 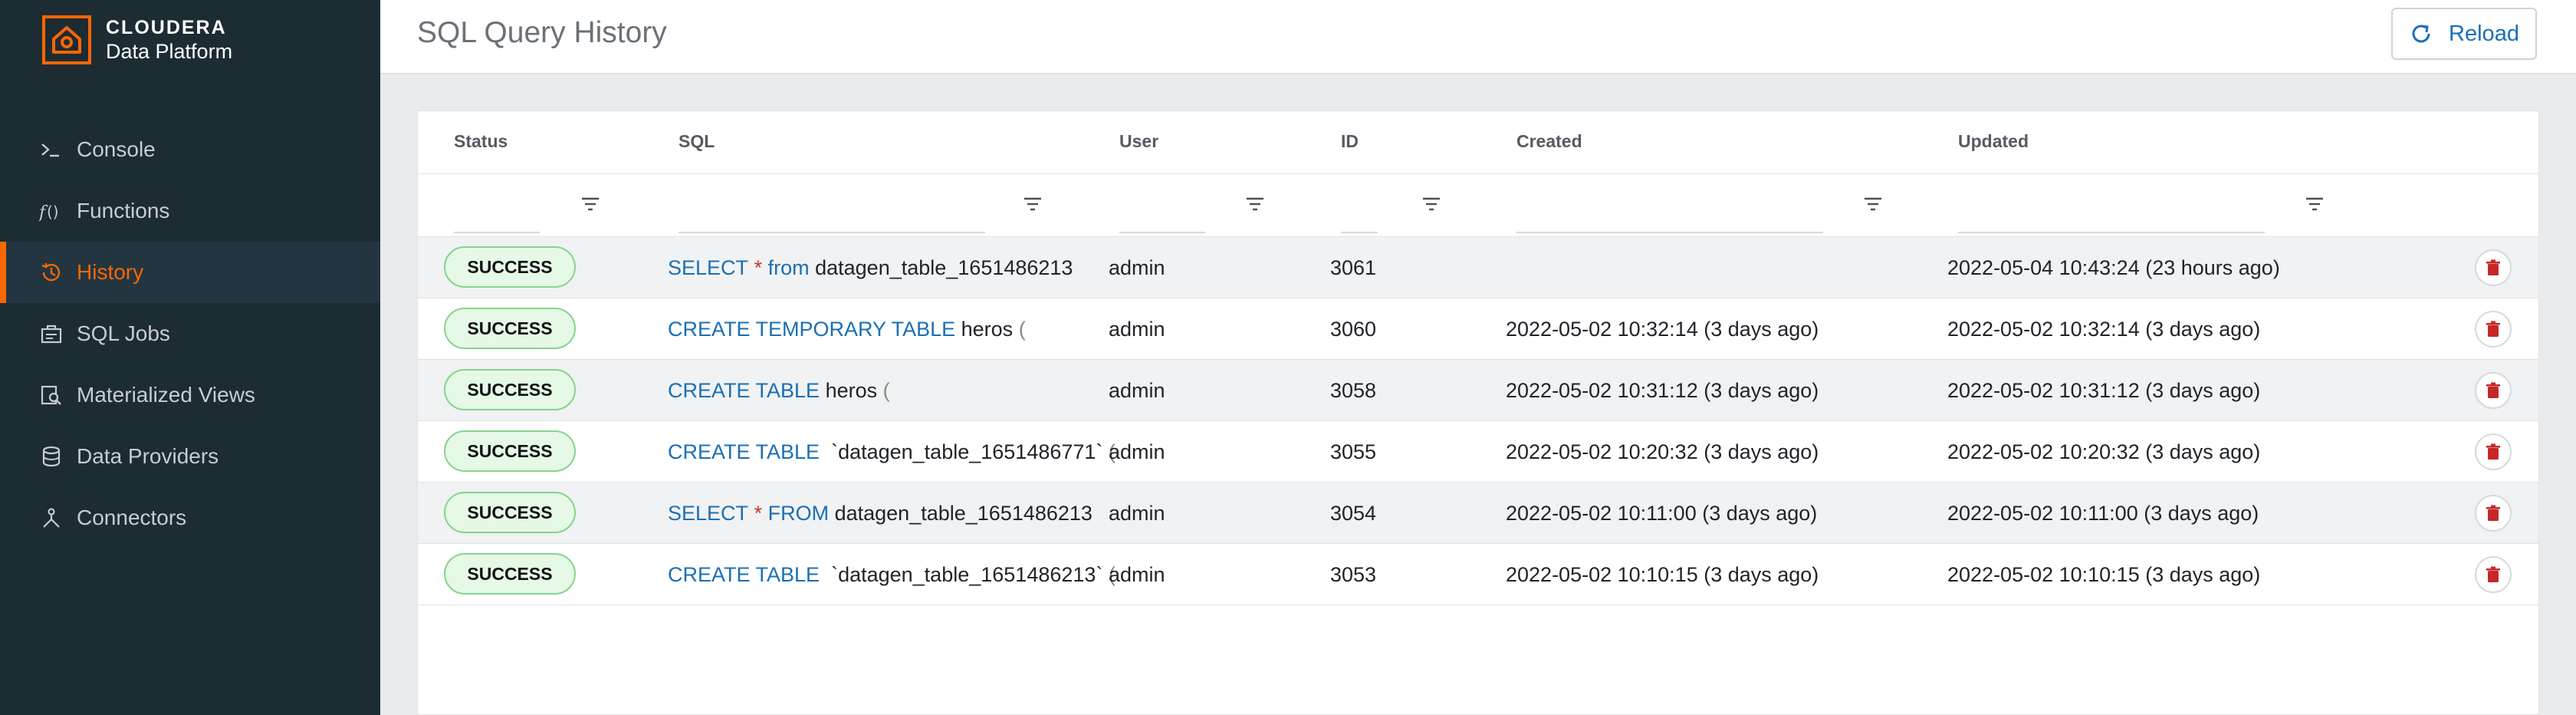 What do you see at coordinates (51, 334) in the screenshot?
I see `jobs-icon` at bounding box center [51, 334].